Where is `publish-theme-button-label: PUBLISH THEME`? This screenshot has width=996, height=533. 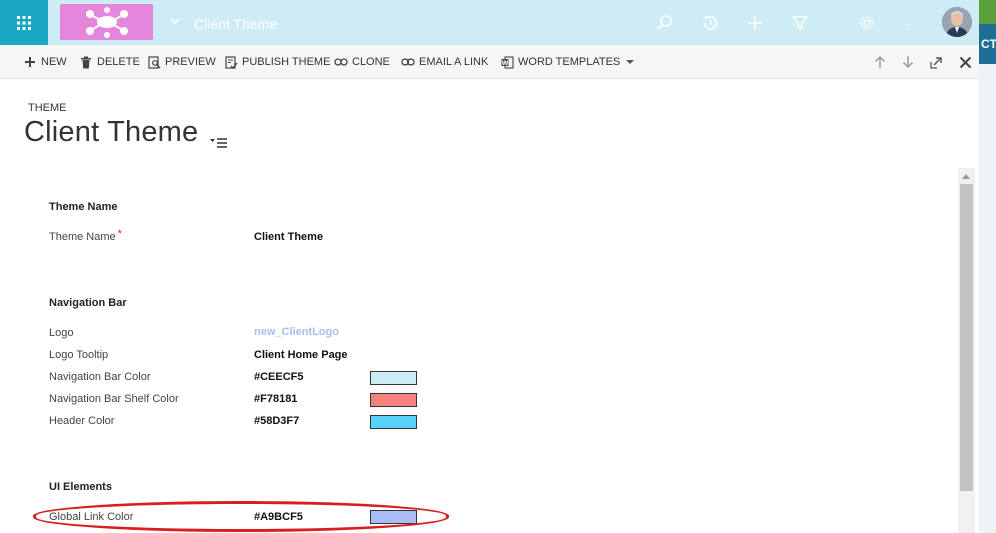 publish-theme-button-label: PUBLISH THEME is located at coordinates (286, 62).